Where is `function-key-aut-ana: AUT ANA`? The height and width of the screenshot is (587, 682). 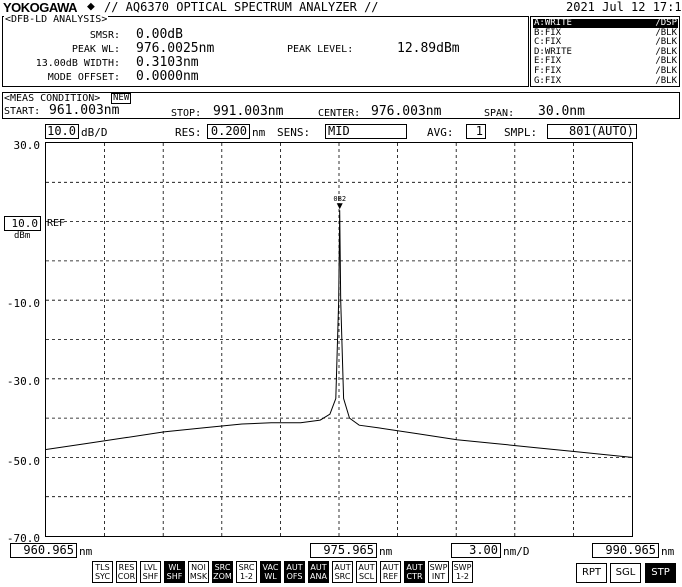 function-key-aut-ana: AUT ANA is located at coordinates (318, 572).